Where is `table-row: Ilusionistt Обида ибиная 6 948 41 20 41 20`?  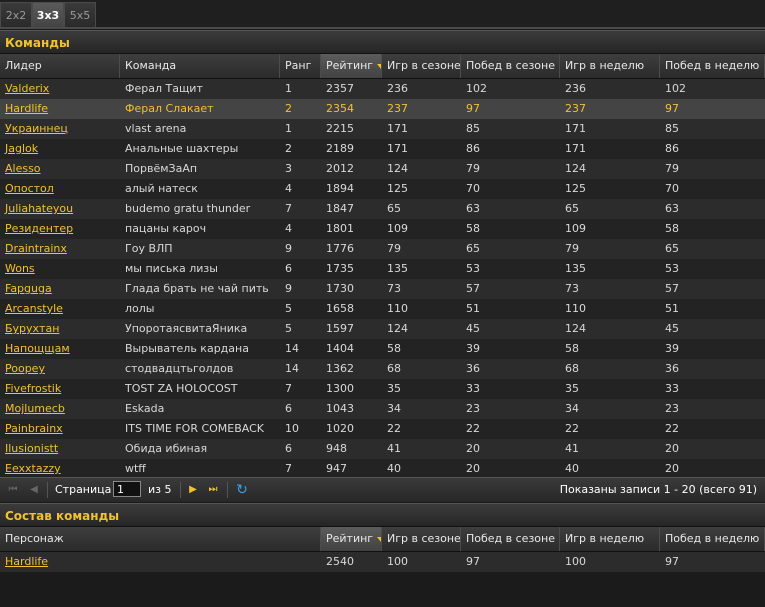
table-row: Ilusionistt Обида ибиная 6 948 41 20 41 20 is located at coordinates (382, 449).